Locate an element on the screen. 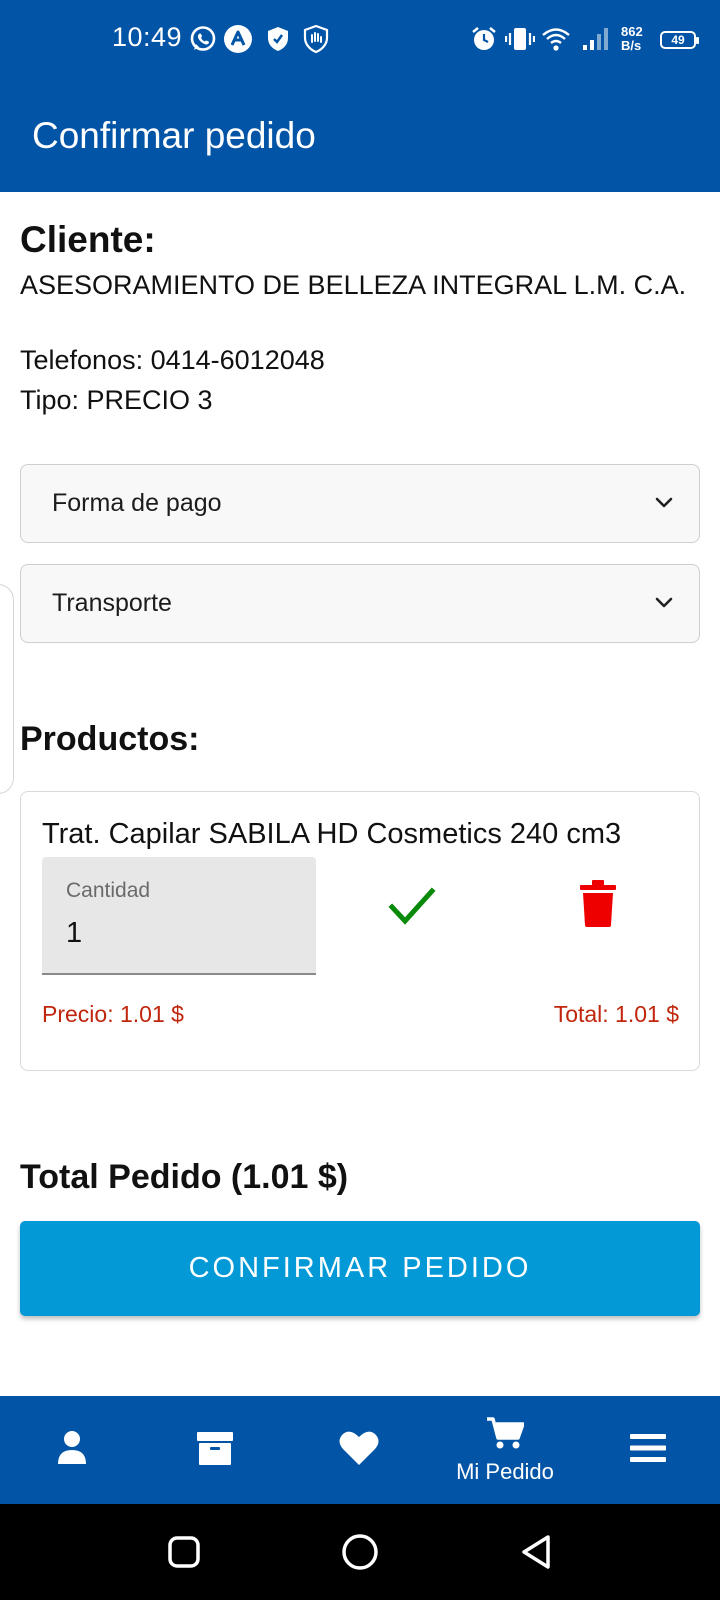  signal-icon is located at coordinates (596, 39).